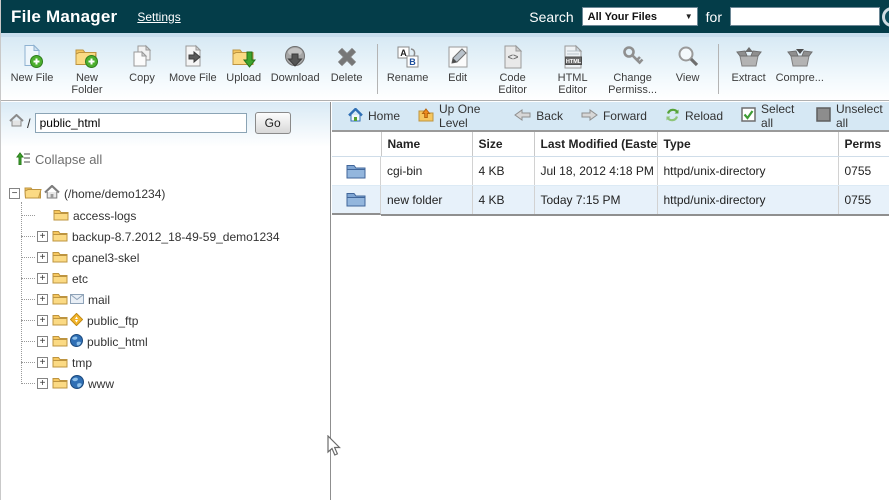 Image resolution: width=889 pixels, height=500 pixels. Describe the element at coordinates (101, 383) in the screenshot. I see `tree-item-label: www` at that location.